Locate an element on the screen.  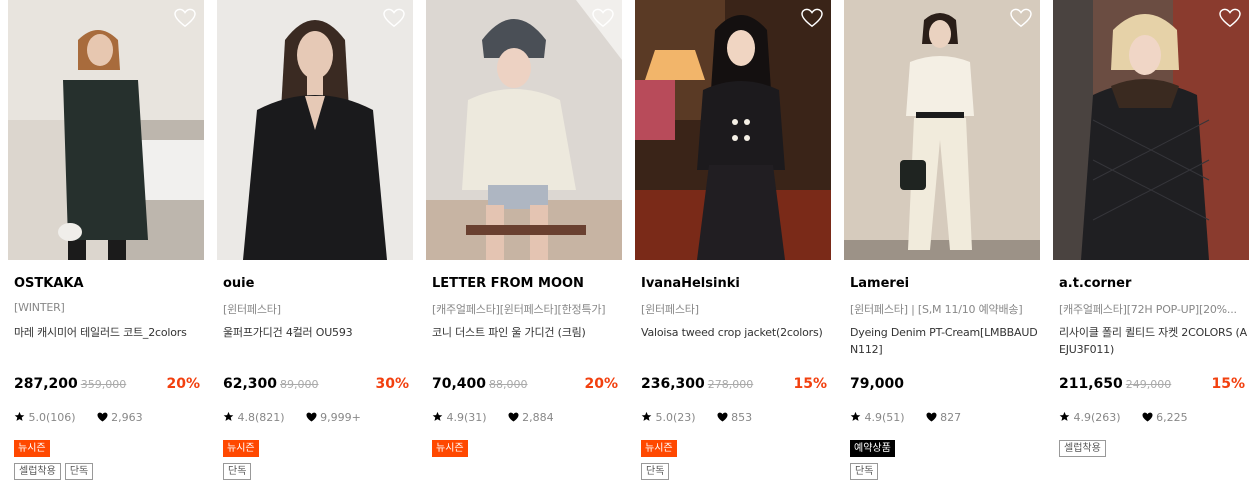
rating: 4.9(263) is located at coordinates (1097, 417).